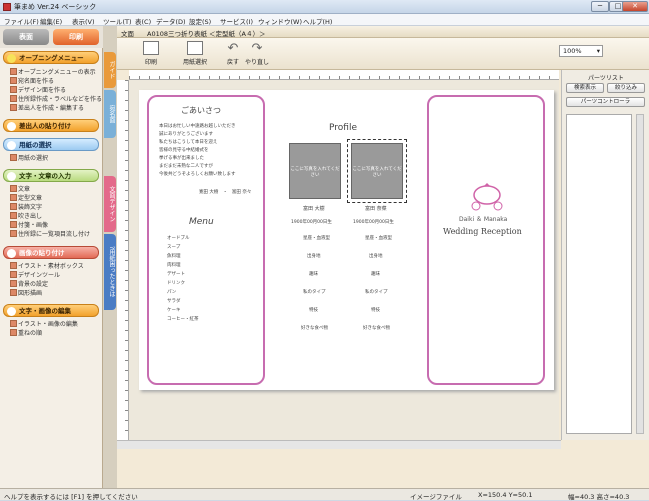  What do you see at coordinates (110, 114) in the screenshot?
I see `tab-address-side: 宛名面` at bounding box center [110, 114].